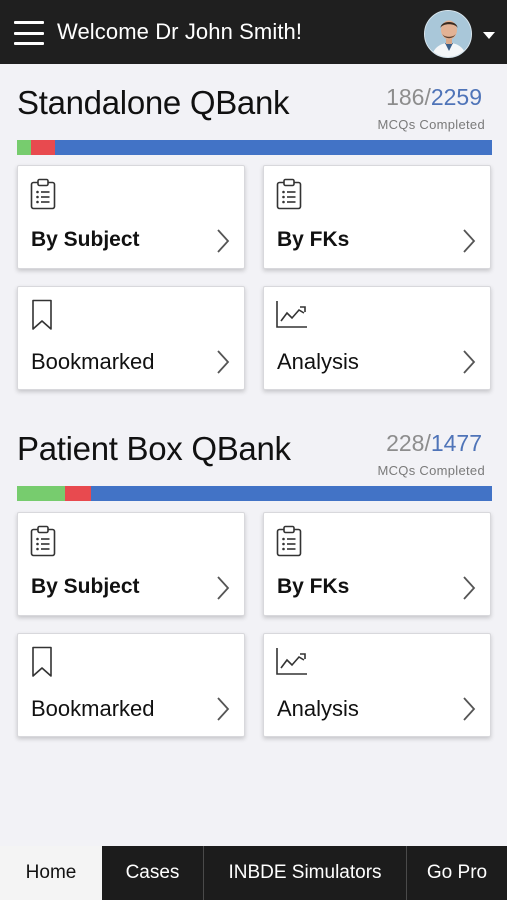 The image size is (507, 900). I want to click on section-title: Standalone QBank, so click(153, 102).